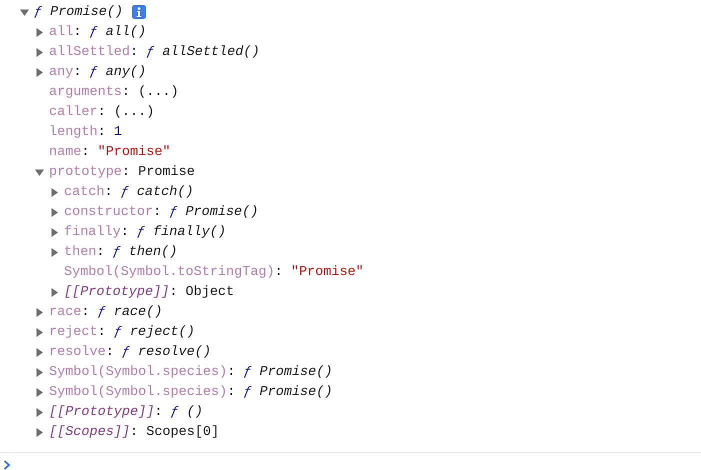 The image size is (701, 470). I want to click on property-key: caller, so click(73, 112).